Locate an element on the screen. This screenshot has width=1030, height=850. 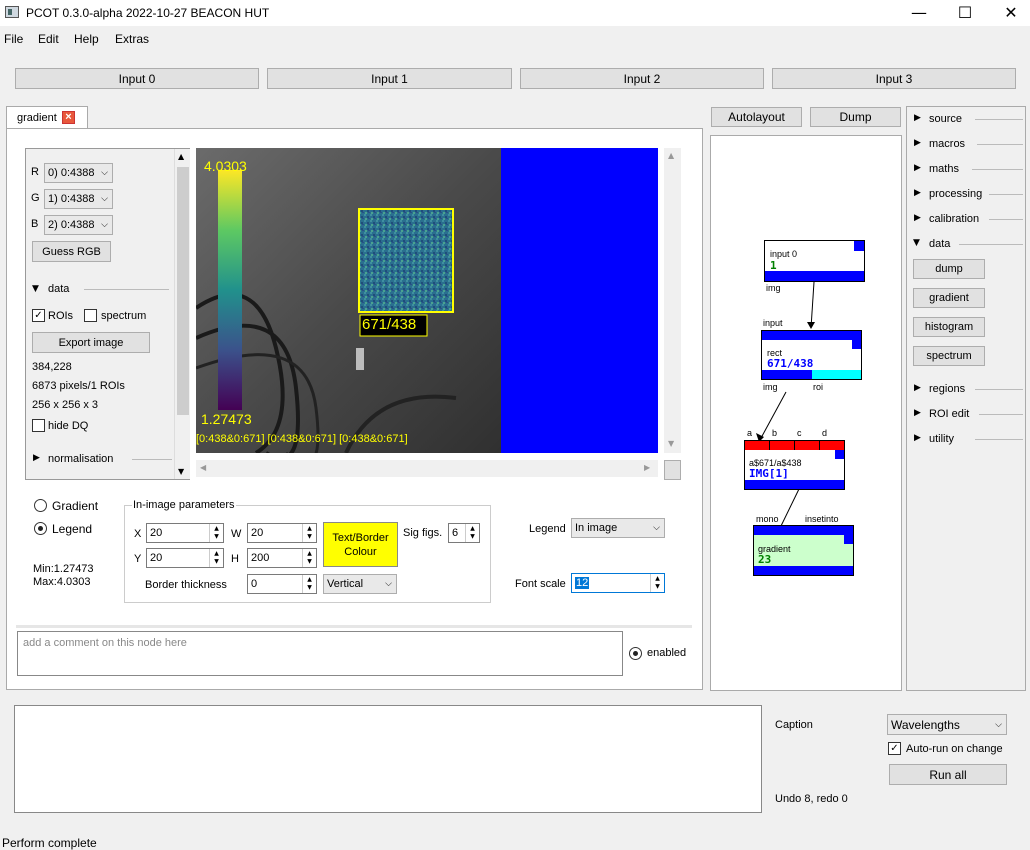
palette-maths: maths is located at coordinates (944, 169).